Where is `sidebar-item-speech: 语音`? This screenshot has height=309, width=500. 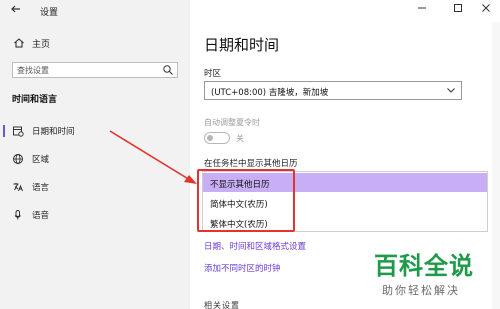 sidebar-item-speech: 语音 is located at coordinates (95, 215).